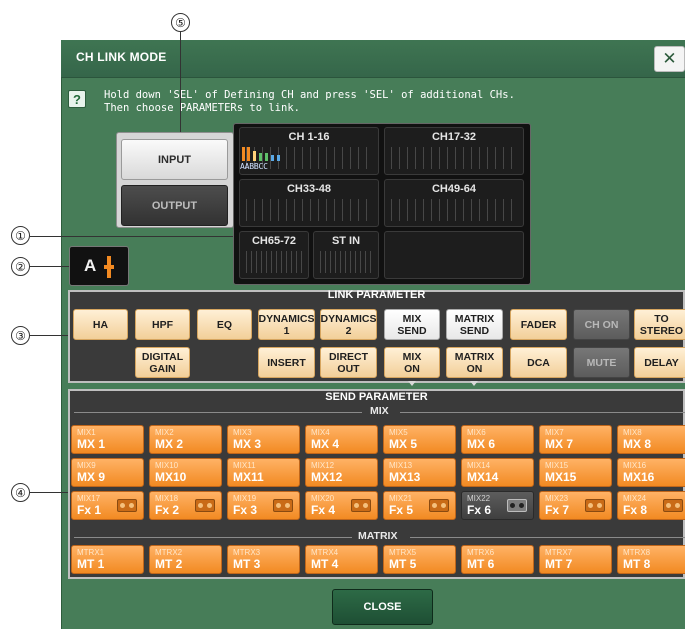  Describe the element at coordinates (107, 472) in the screenshot. I see `send-param-button: MIX9 MX 9` at that location.